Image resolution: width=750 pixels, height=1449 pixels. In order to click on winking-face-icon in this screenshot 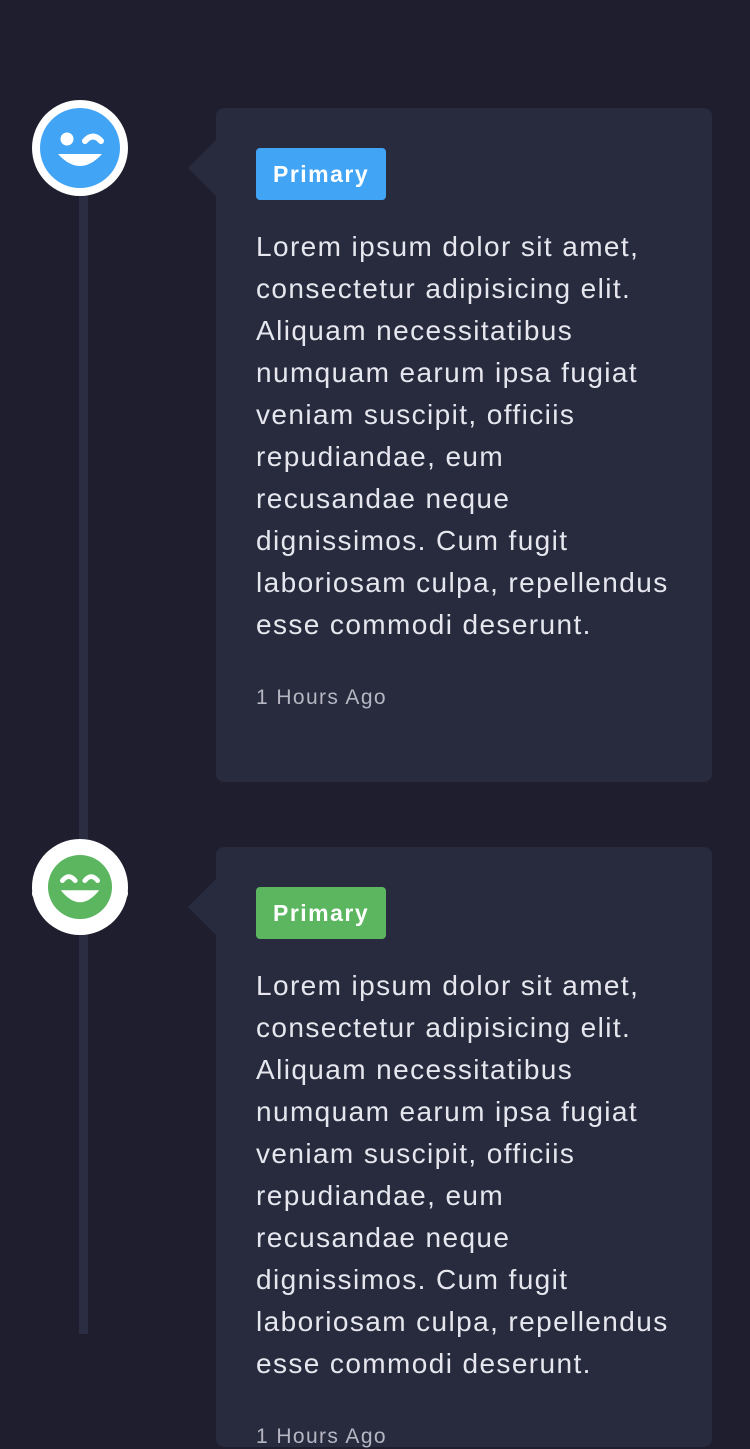, I will do `click(80, 148)`.